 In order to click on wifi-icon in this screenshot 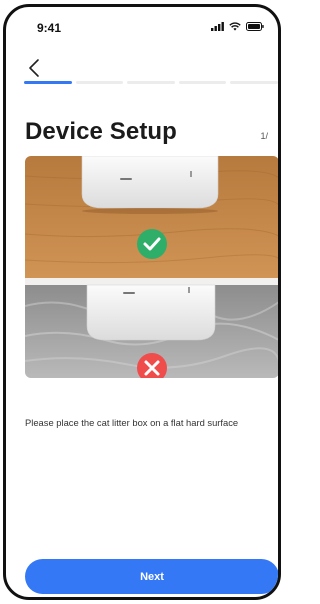, I will do `click(235, 26)`.